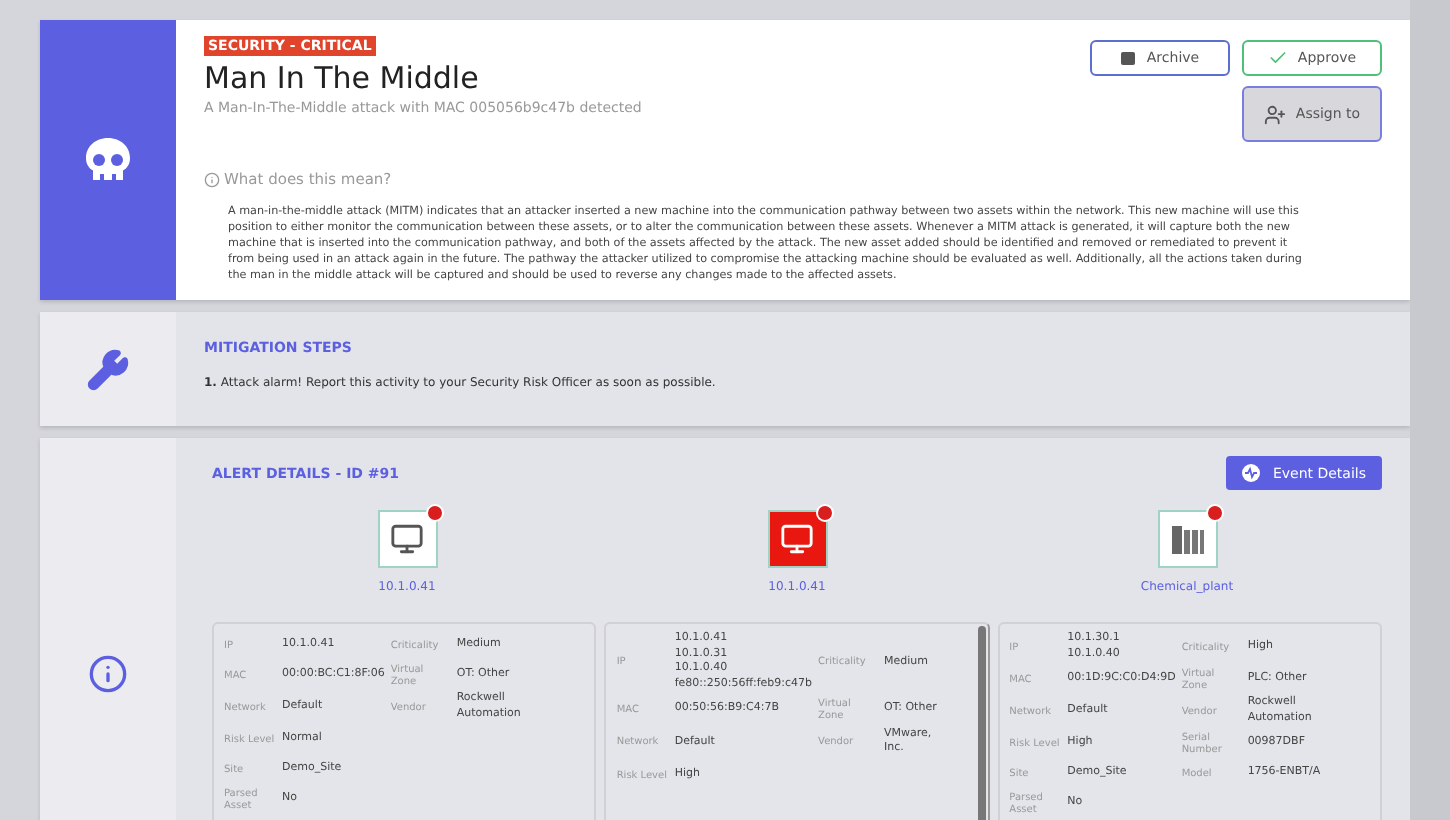  What do you see at coordinates (981, 723) in the screenshot?
I see `scrollbar` at bounding box center [981, 723].